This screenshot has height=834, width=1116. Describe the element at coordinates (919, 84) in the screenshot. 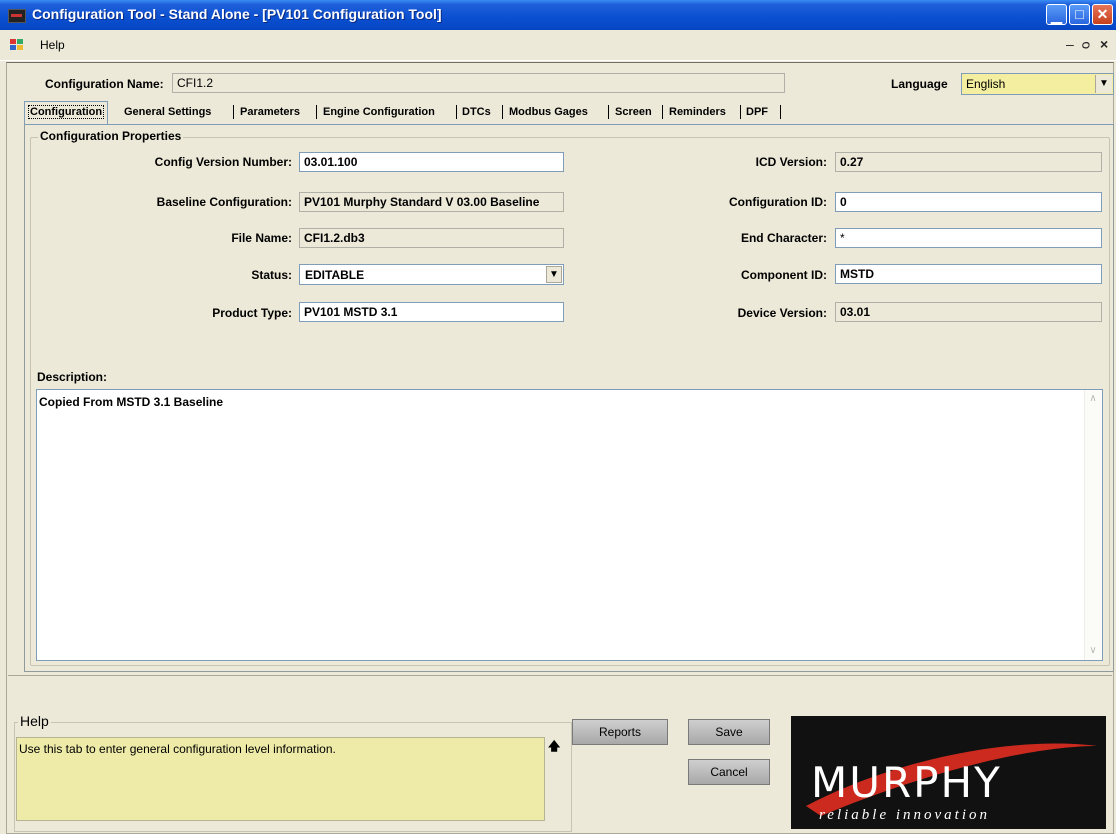

I see `language-label: Language` at that location.